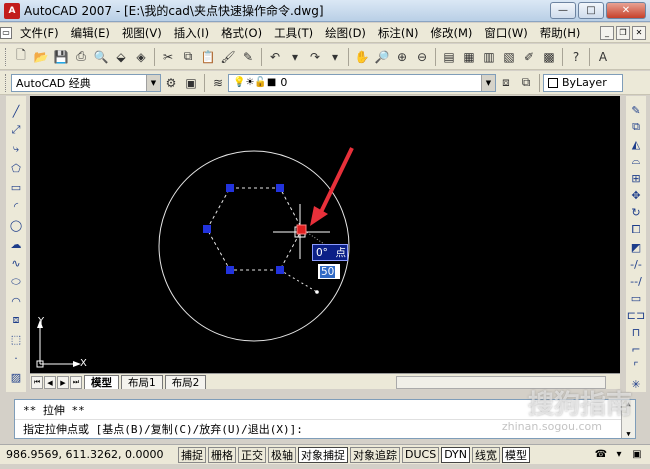 The height and width of the screenshot is (469, 650). Describe the element at coordinates (591, 10) in the screenshot. I see `maximize-button: □` at that location.